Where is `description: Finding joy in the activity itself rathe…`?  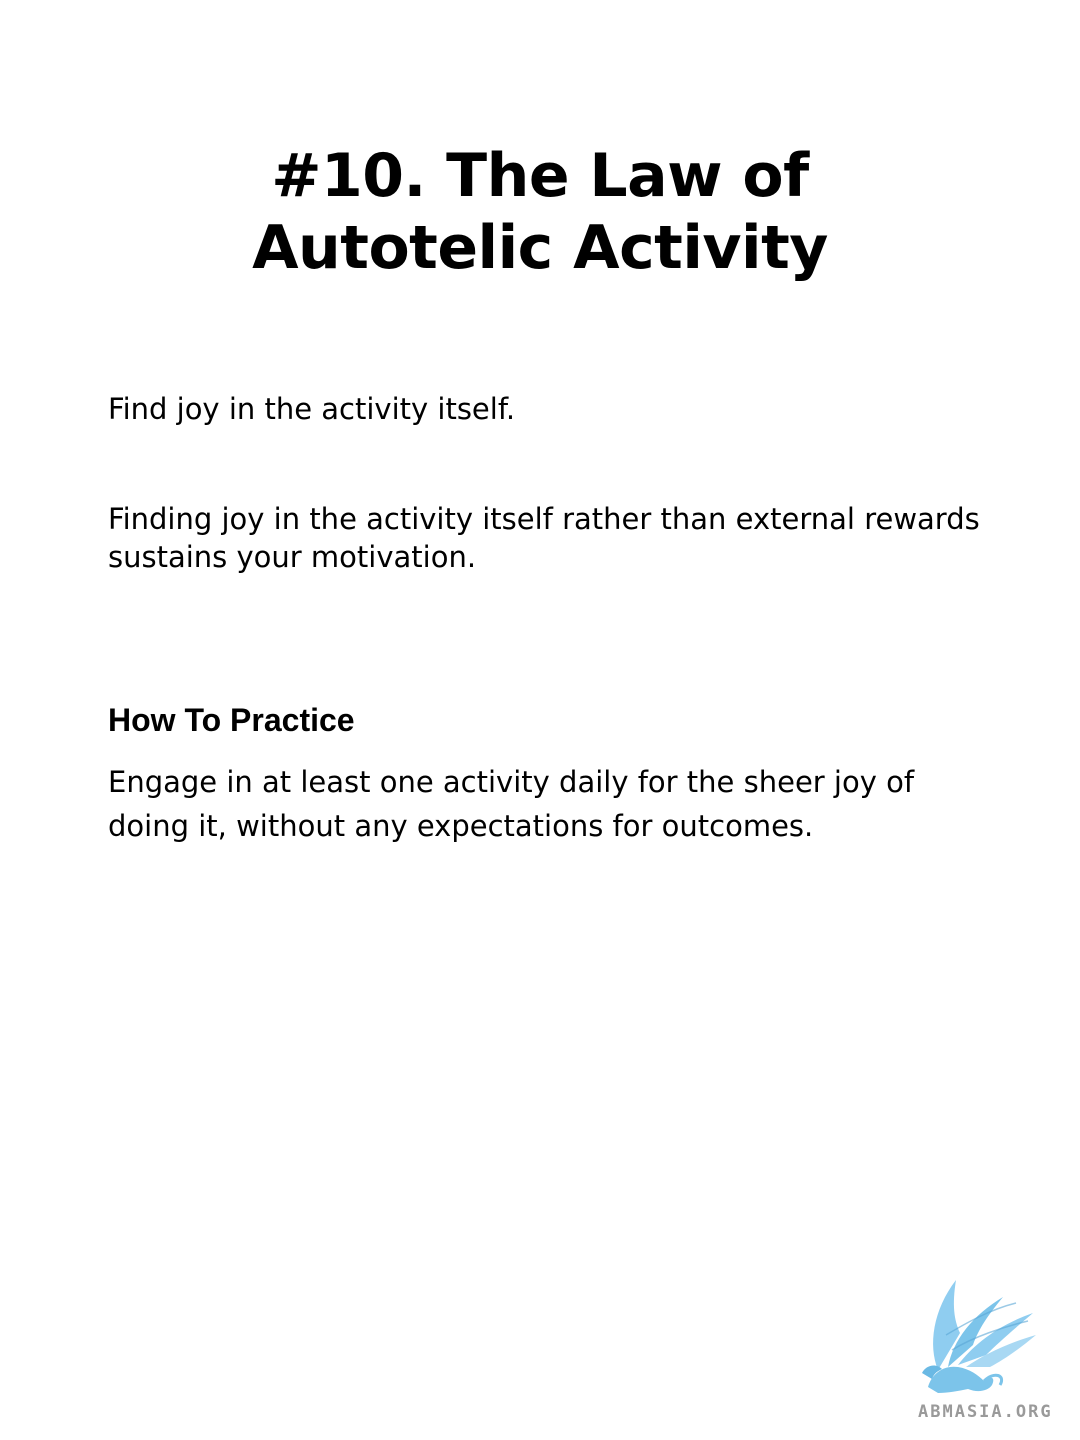 description: Finding joy in the activity itself rathe… is located at coordinates (544, 538).